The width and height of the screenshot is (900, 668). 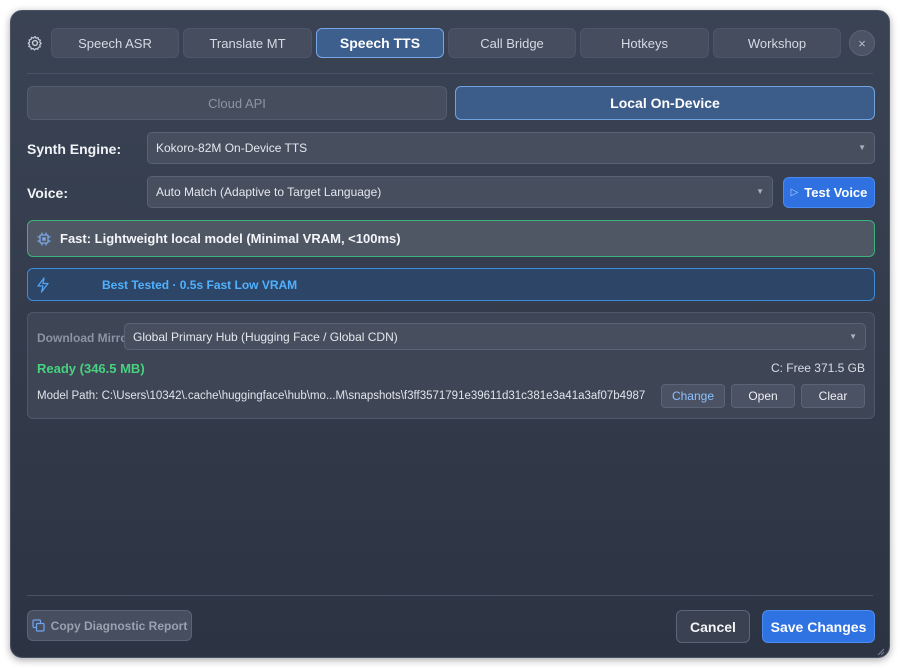 I want to click on copy-diagnostic-label: Copy Diagnostic Report, so click(x=119, y=625).